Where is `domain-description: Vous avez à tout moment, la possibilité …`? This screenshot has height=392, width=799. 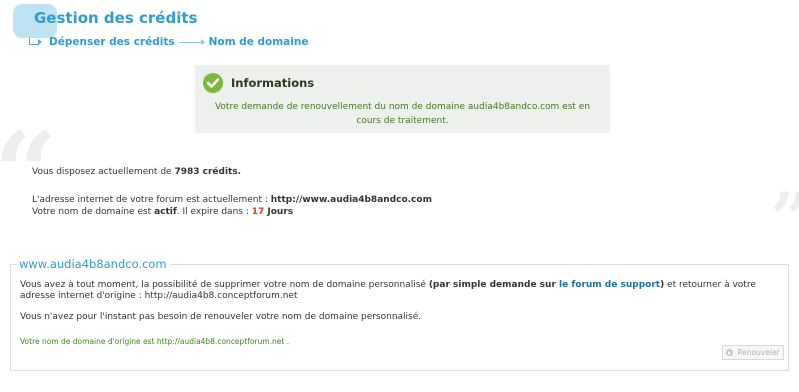
domain-description: Vous avez à tout moment, la possibilité … is located at coordinates (394, 291).